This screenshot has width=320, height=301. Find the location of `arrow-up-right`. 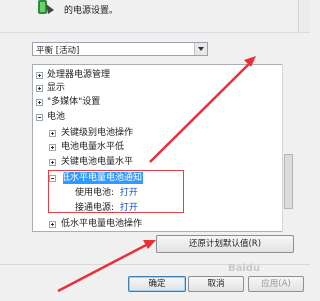

arrow-up-right is located at coordinates (202, 109).